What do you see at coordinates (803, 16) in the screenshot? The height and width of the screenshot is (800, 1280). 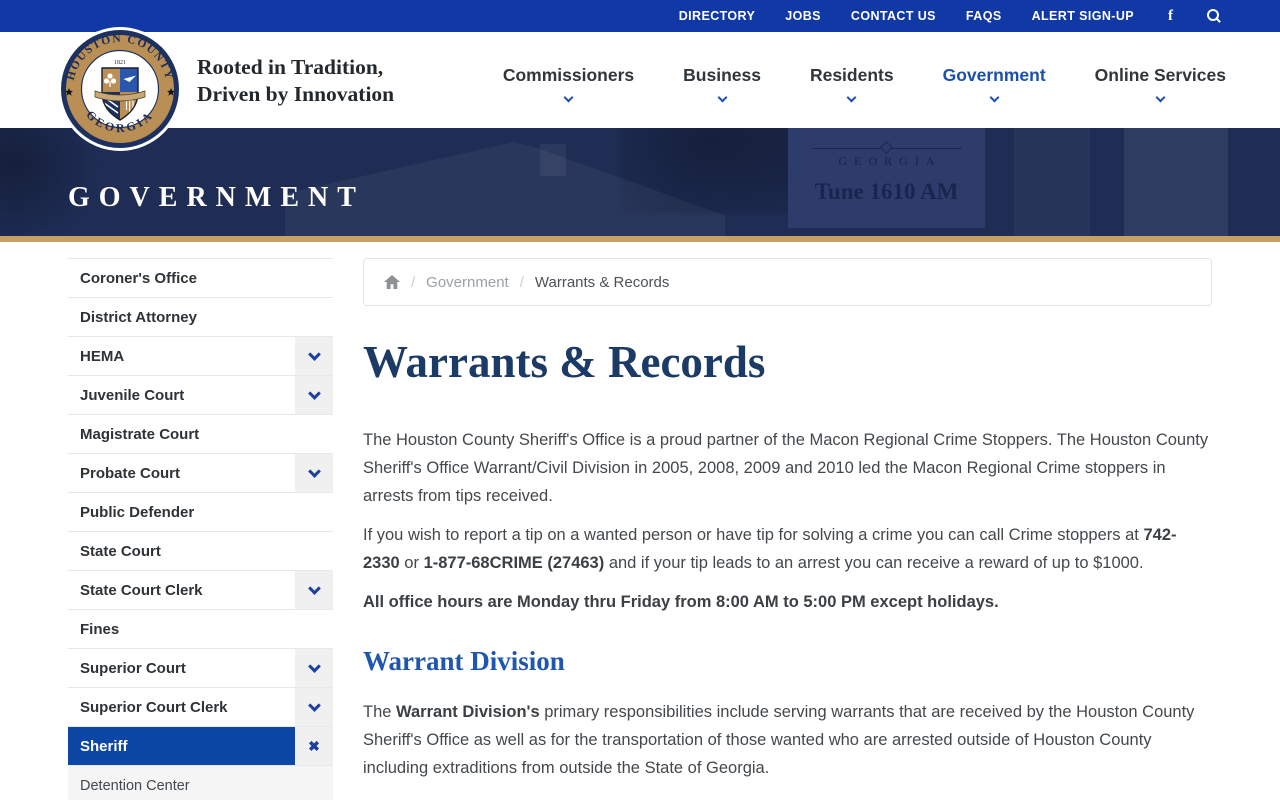 I see `topbar-link-jobs: JOBS` at bounding box center [803, 16].